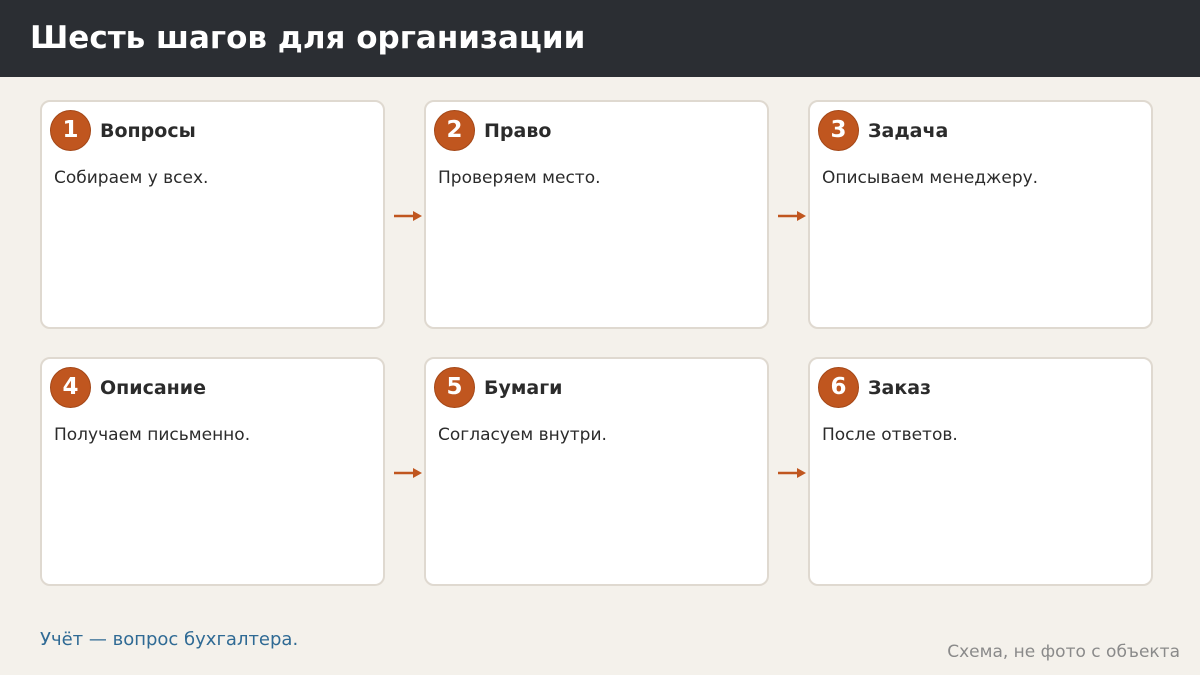 The width and height of the screenshot is (1200, 675). I want to click on step-title: Право, so click(518, 131).